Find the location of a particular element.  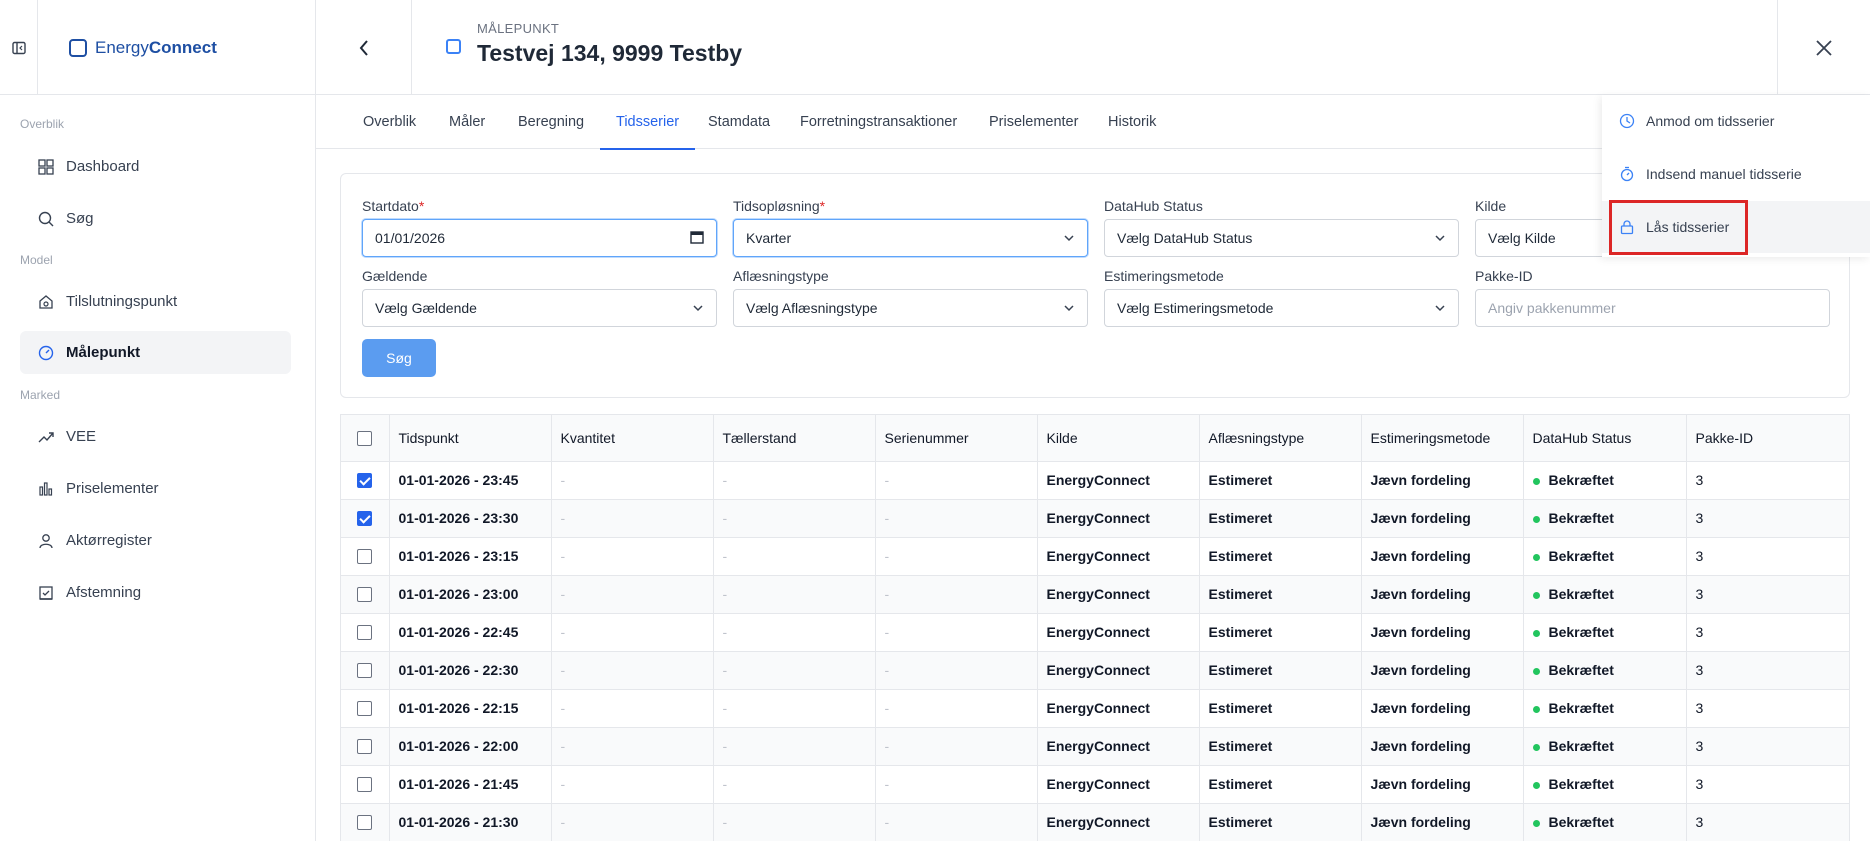

datahub-status-select: Vælg DataHub Status is located at coordinates (1281, 238).